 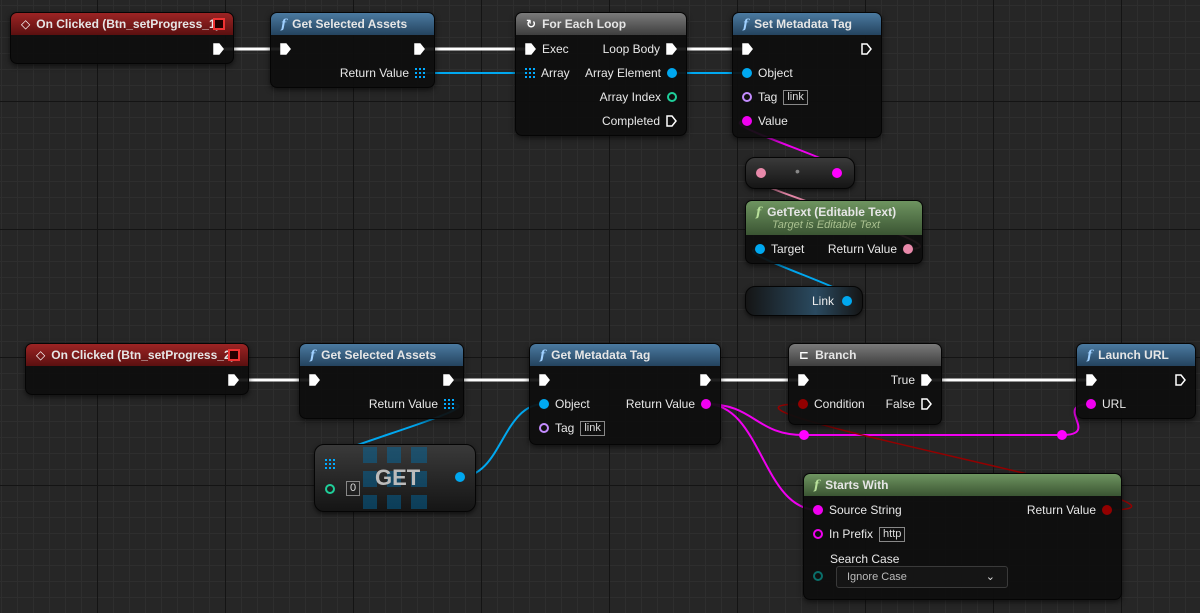 I want to click on launch-url-node: f Launch URL URL, so click(x=1136, y=381).